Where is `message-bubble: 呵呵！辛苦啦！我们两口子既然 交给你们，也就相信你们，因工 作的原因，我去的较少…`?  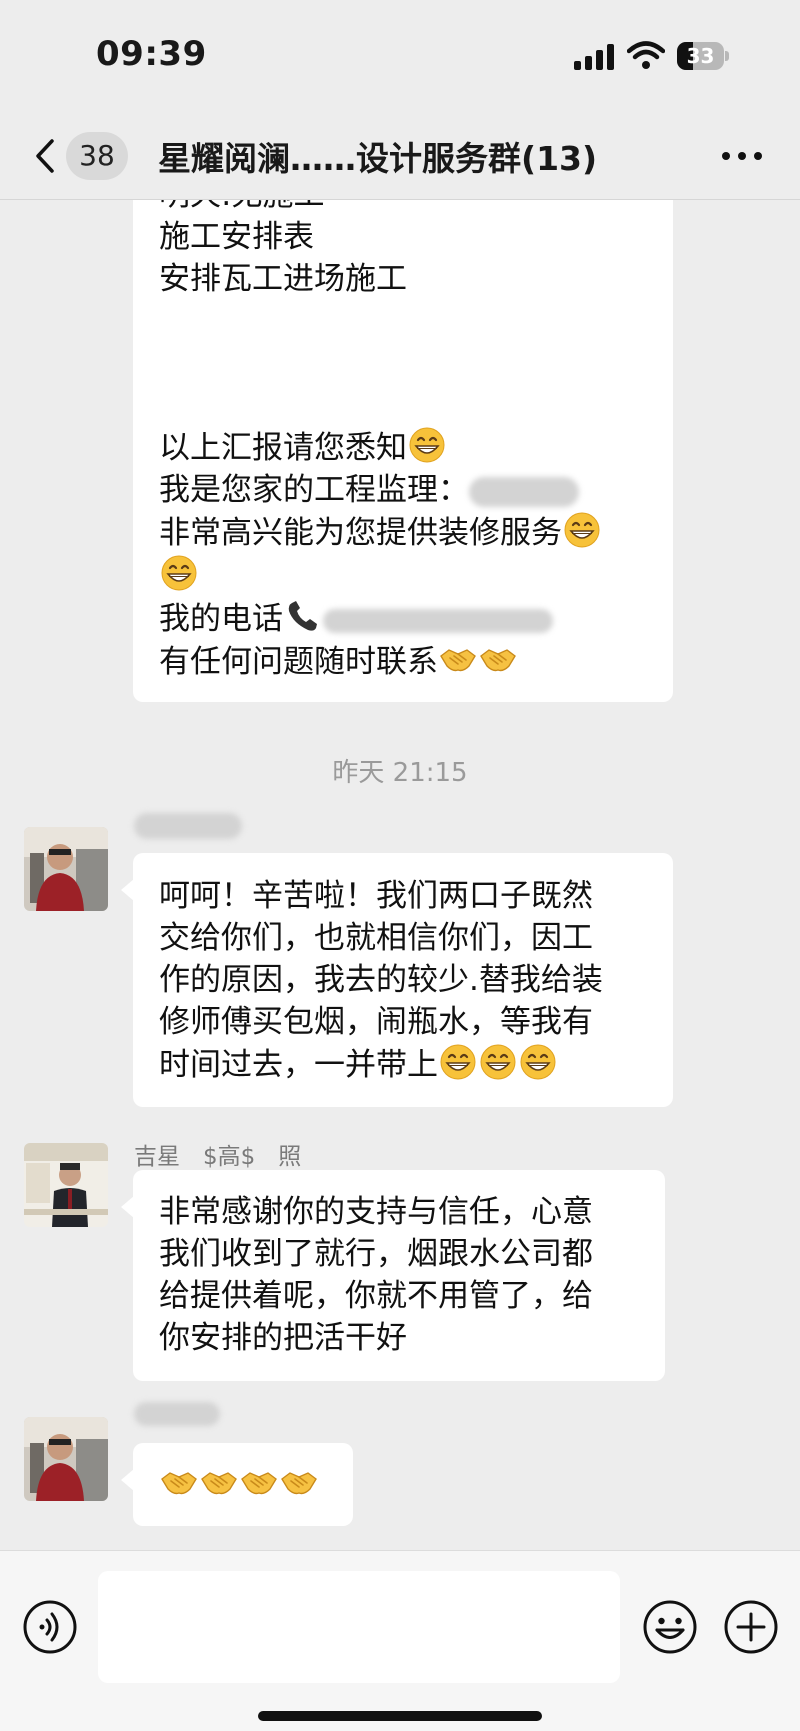
message-bubble: 呵呵！辛苦啦！我们两口子既然 交给你们，也就相信你们，因工 作的原因，我去的较少… is located at coordinates (397, 980).